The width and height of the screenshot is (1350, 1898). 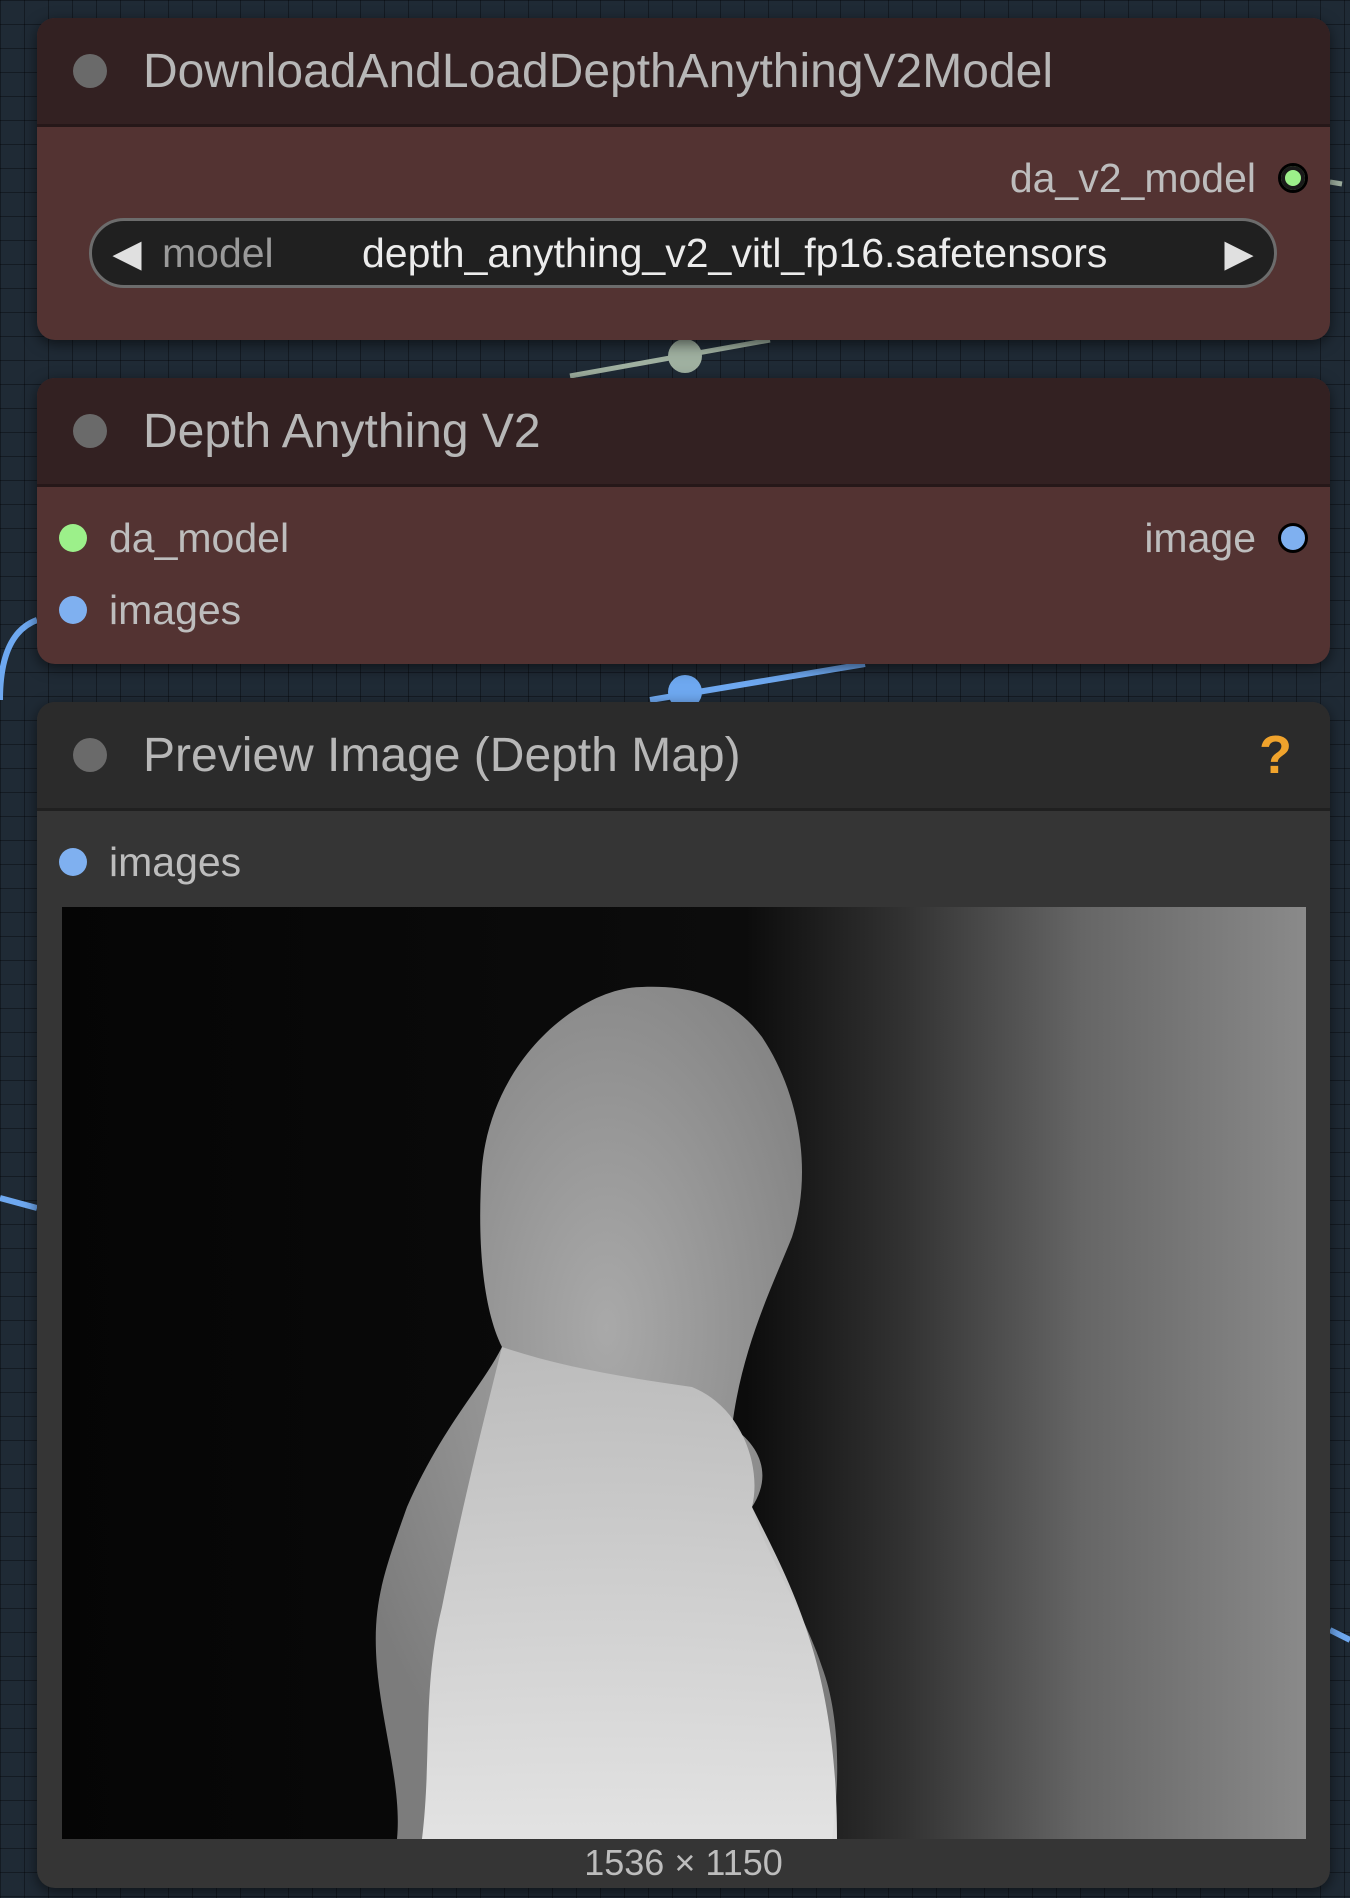 I want to click on output-label: image, so click(x=1200, y=537).